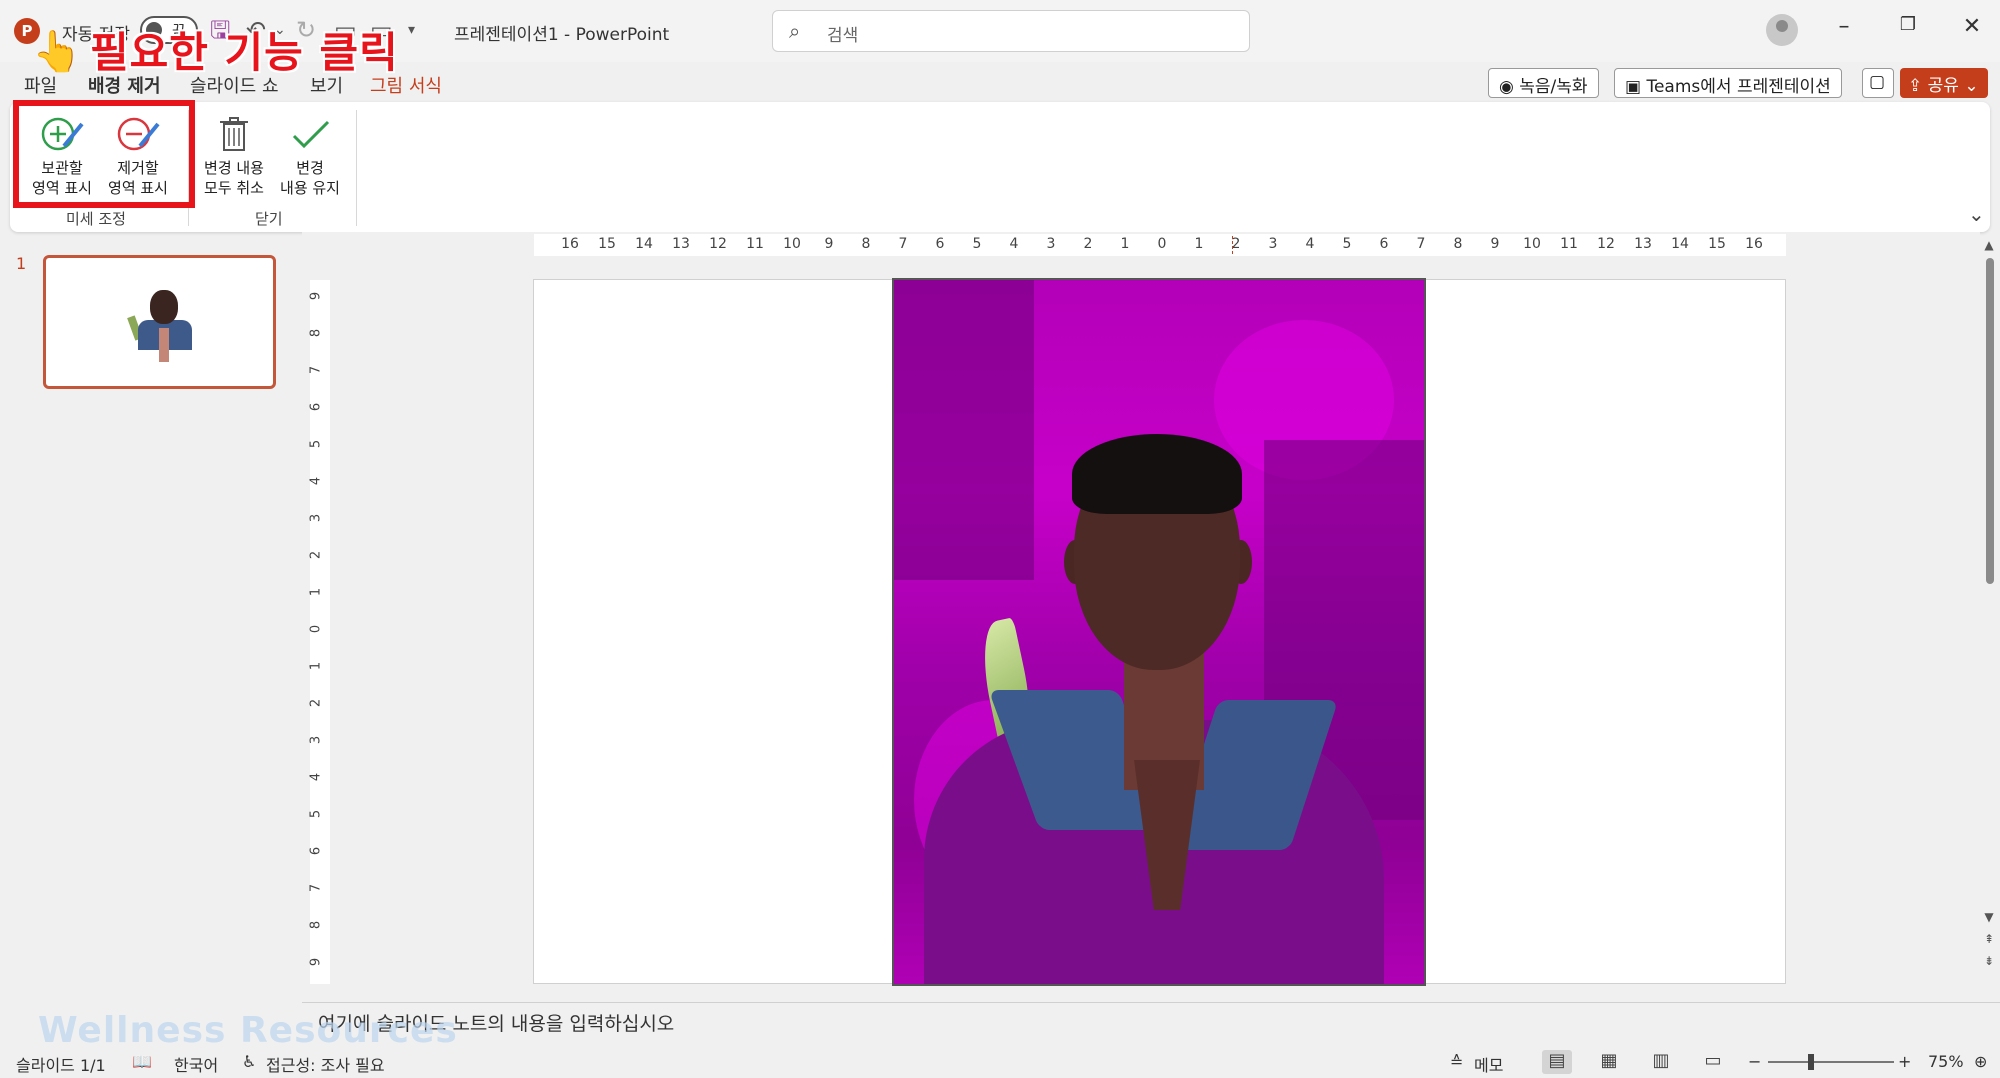 The image size is (2000, 1078). What do you see at coordinates (1232, 245) in the screenshot?
I see `ruler-cursor-marker` at bounding box center [1232, 245].